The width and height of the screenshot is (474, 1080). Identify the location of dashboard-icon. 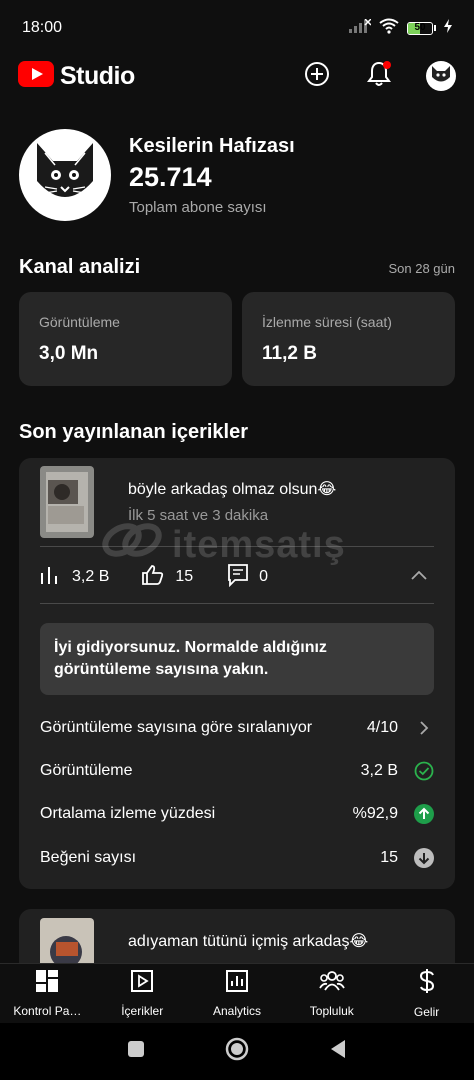
(47, 983).